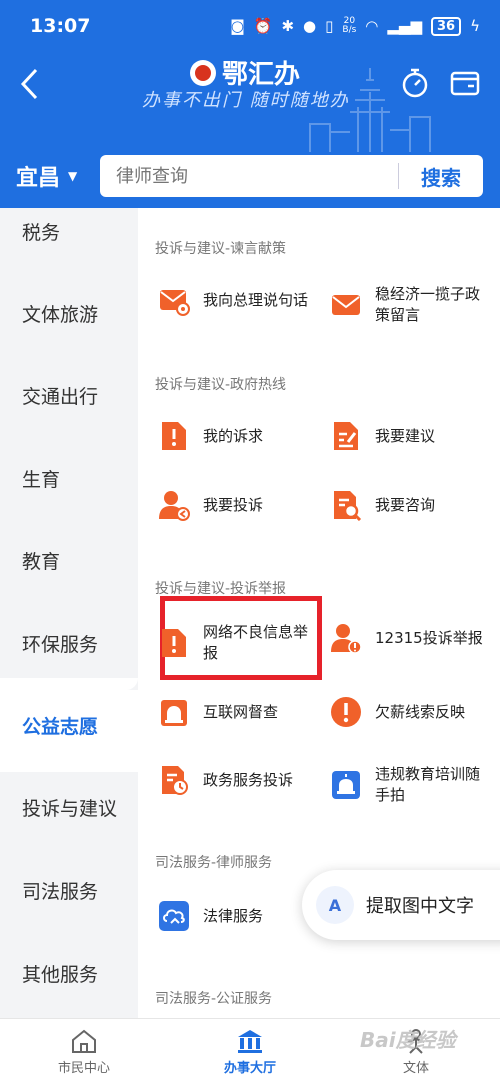 The height and width of the screenshot is (1084, 500). I want to click on service-label: 我要建议, so click(405, 435).